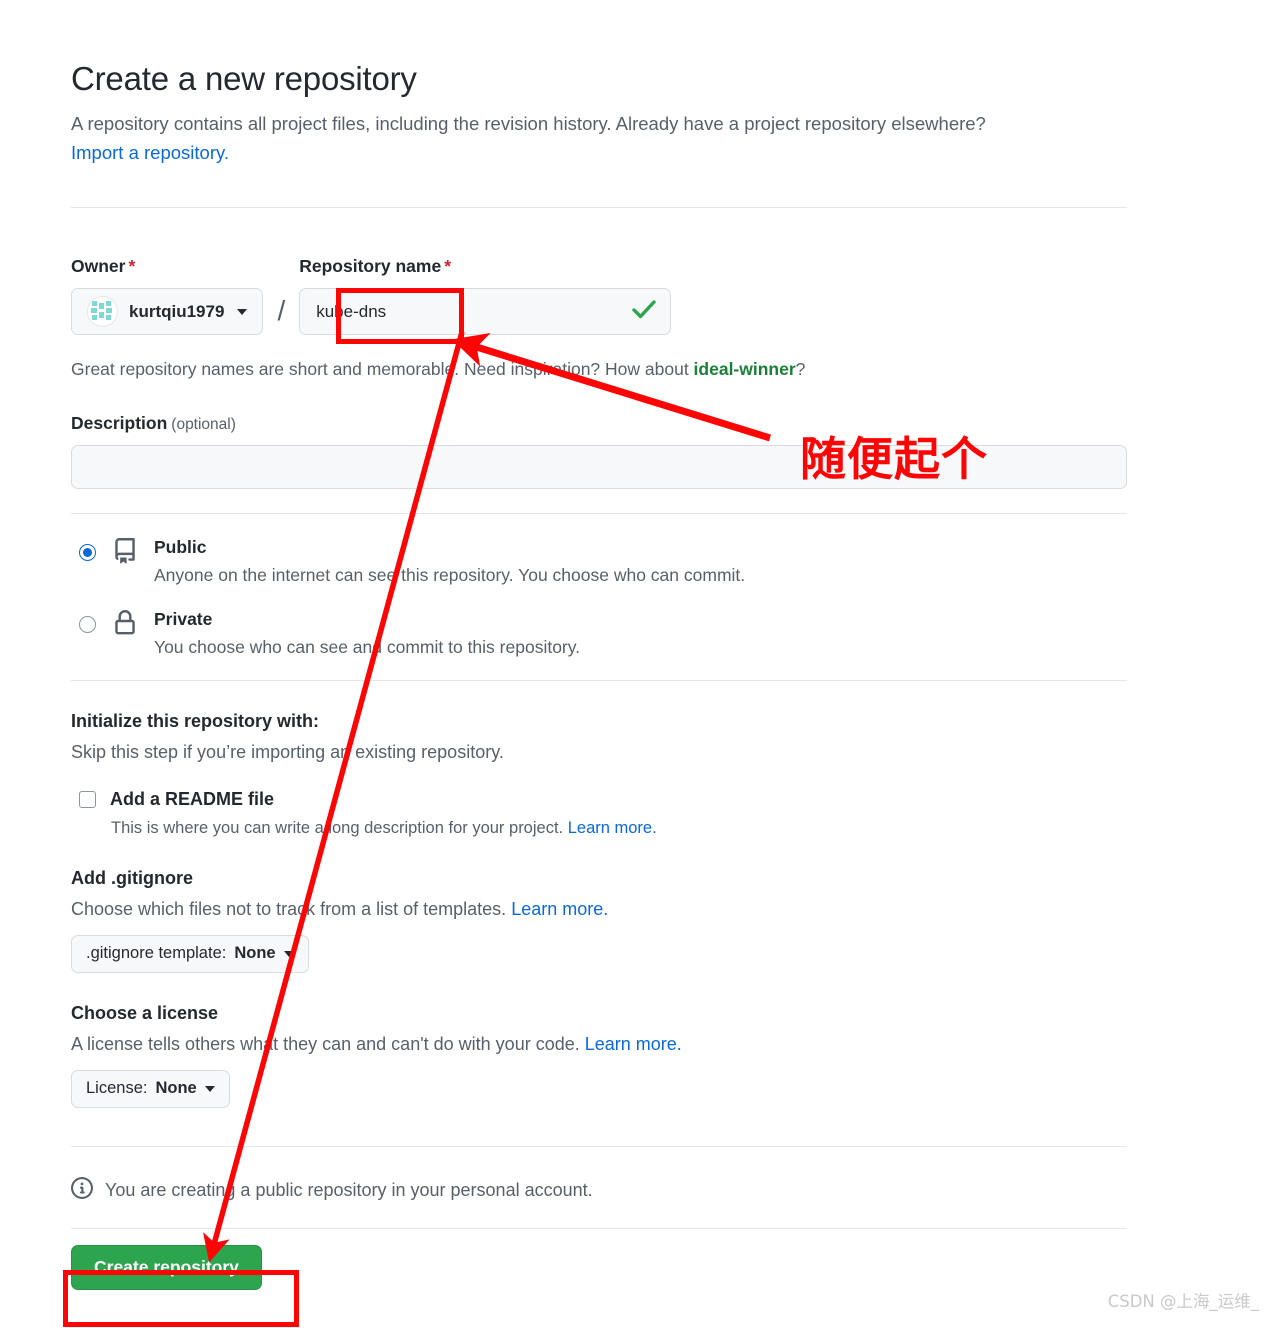 The height and width of the screenshot is (1328, 1273). What do you see at coordinates (612, 828) in the screenshot?
I see `readme-learn-more-link: Learn more.` at bounding box center [612, 828].